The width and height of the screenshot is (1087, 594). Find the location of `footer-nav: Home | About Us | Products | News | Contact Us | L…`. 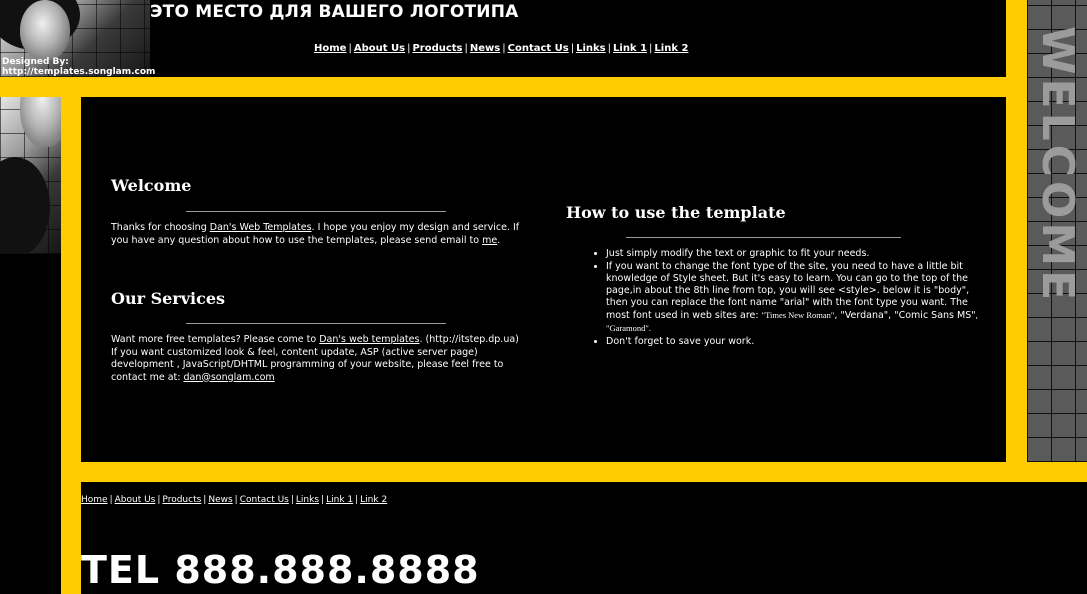

footer-nav: Home | About Us | Products | News | Contact Us | L… is located at coordinates (234, 500).